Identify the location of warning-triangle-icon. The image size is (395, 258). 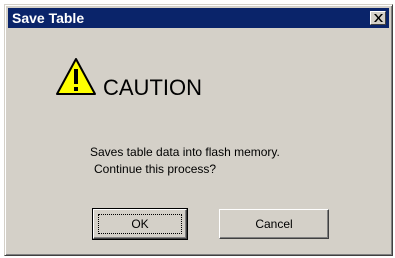
(76, 79).